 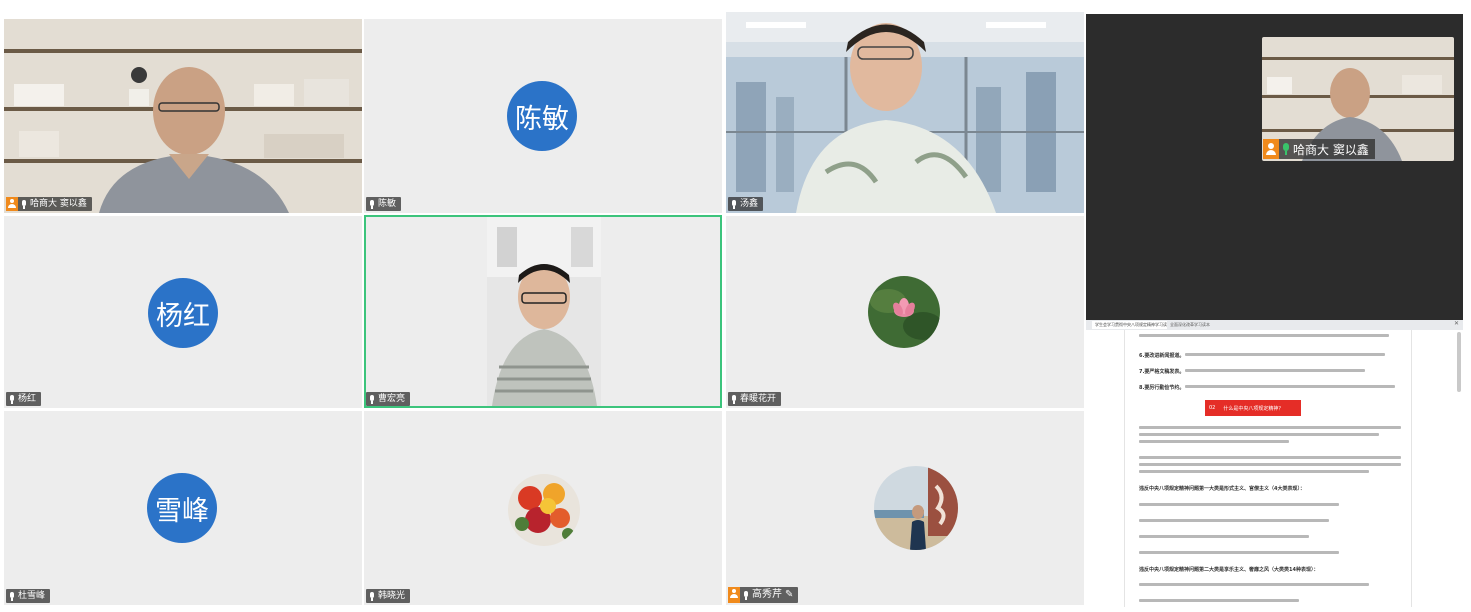 I want to click on doc-item-title: 7.要严格文稿发表。, so click(x=1162, y=372).